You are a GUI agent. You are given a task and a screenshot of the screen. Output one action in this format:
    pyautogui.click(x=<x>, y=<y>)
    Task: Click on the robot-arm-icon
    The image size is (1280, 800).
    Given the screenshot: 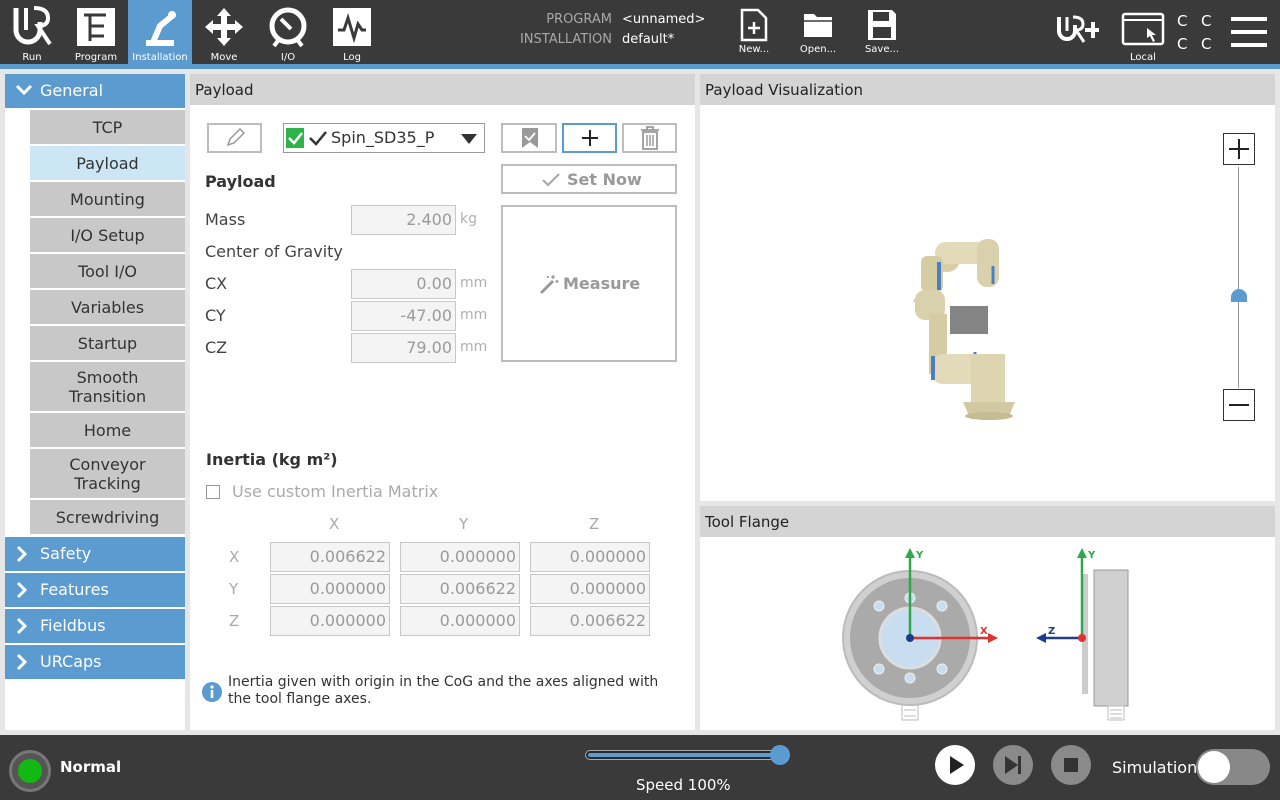 What is the action you would take?
    pyautogui.click(x=161, y=28)
    